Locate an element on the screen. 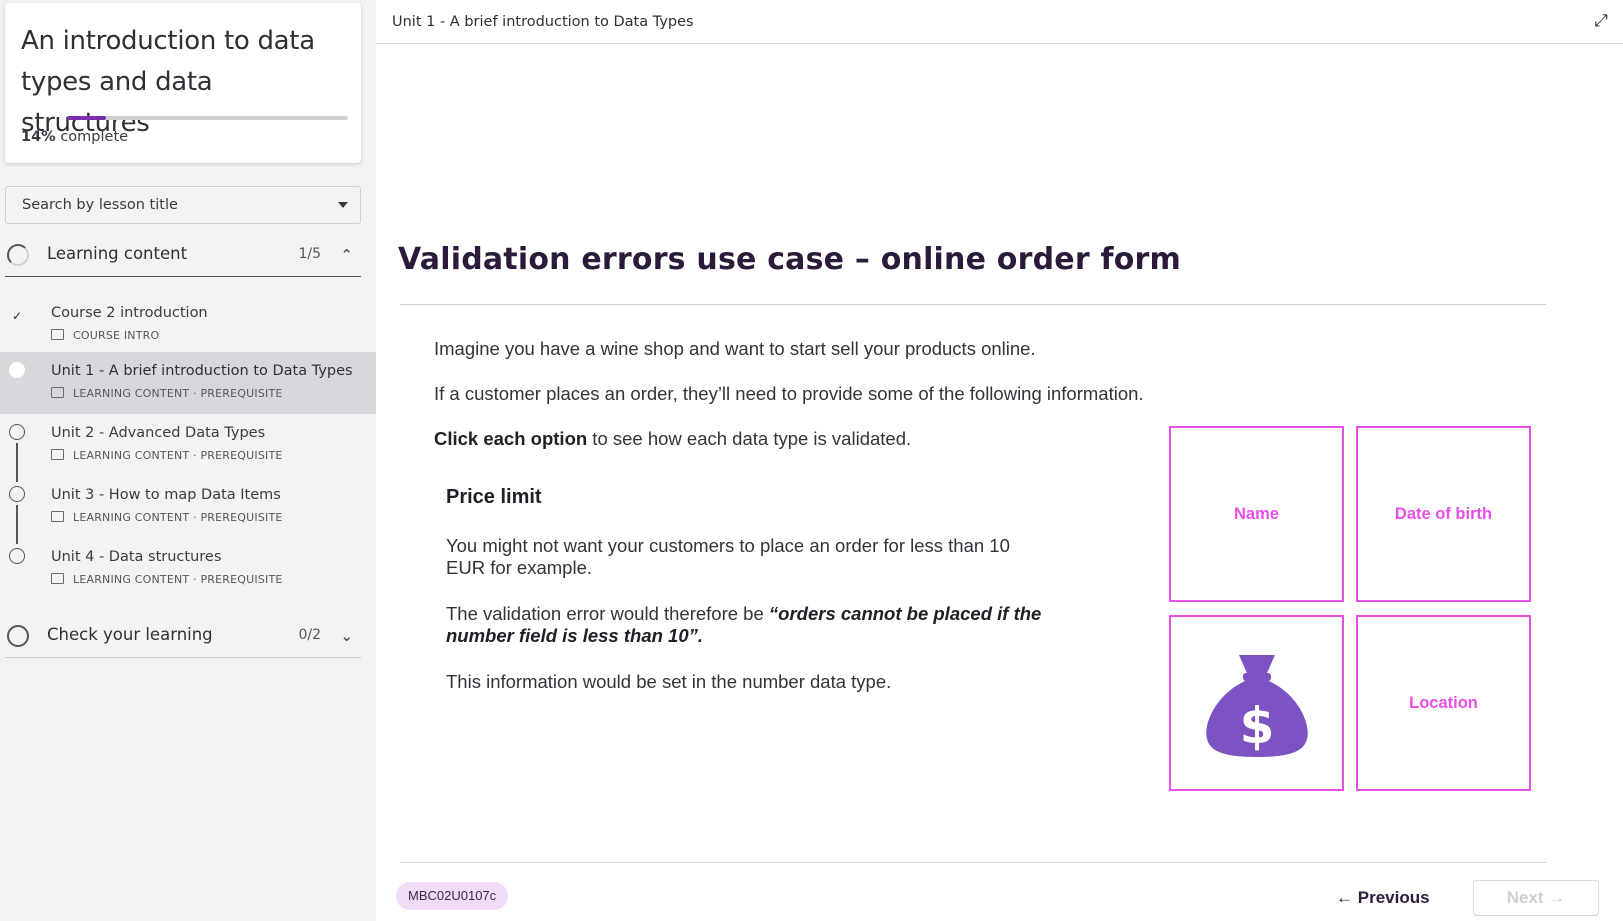 The image size is (1623, 921). instruction-rest: to see how each data type is validated. is located at coordinates (749, 438).